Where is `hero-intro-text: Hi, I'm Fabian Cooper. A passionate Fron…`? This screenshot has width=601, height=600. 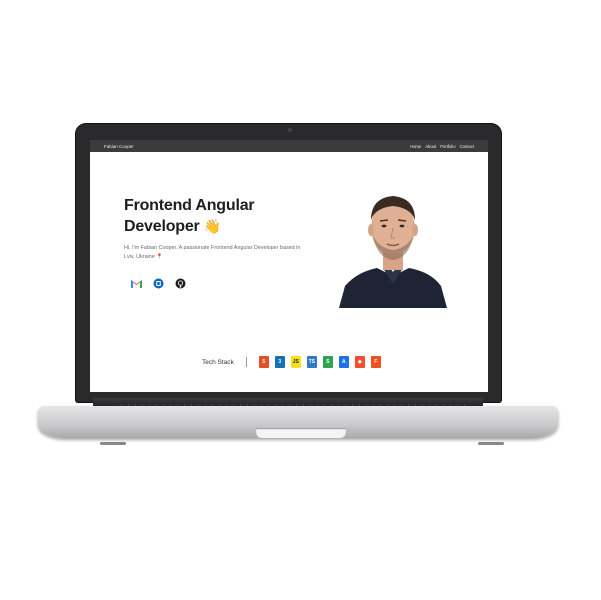 hero-intro-text: Hi, I'm Fabian Cooper. A passionate Fron… is located at coordinates (212, 248).